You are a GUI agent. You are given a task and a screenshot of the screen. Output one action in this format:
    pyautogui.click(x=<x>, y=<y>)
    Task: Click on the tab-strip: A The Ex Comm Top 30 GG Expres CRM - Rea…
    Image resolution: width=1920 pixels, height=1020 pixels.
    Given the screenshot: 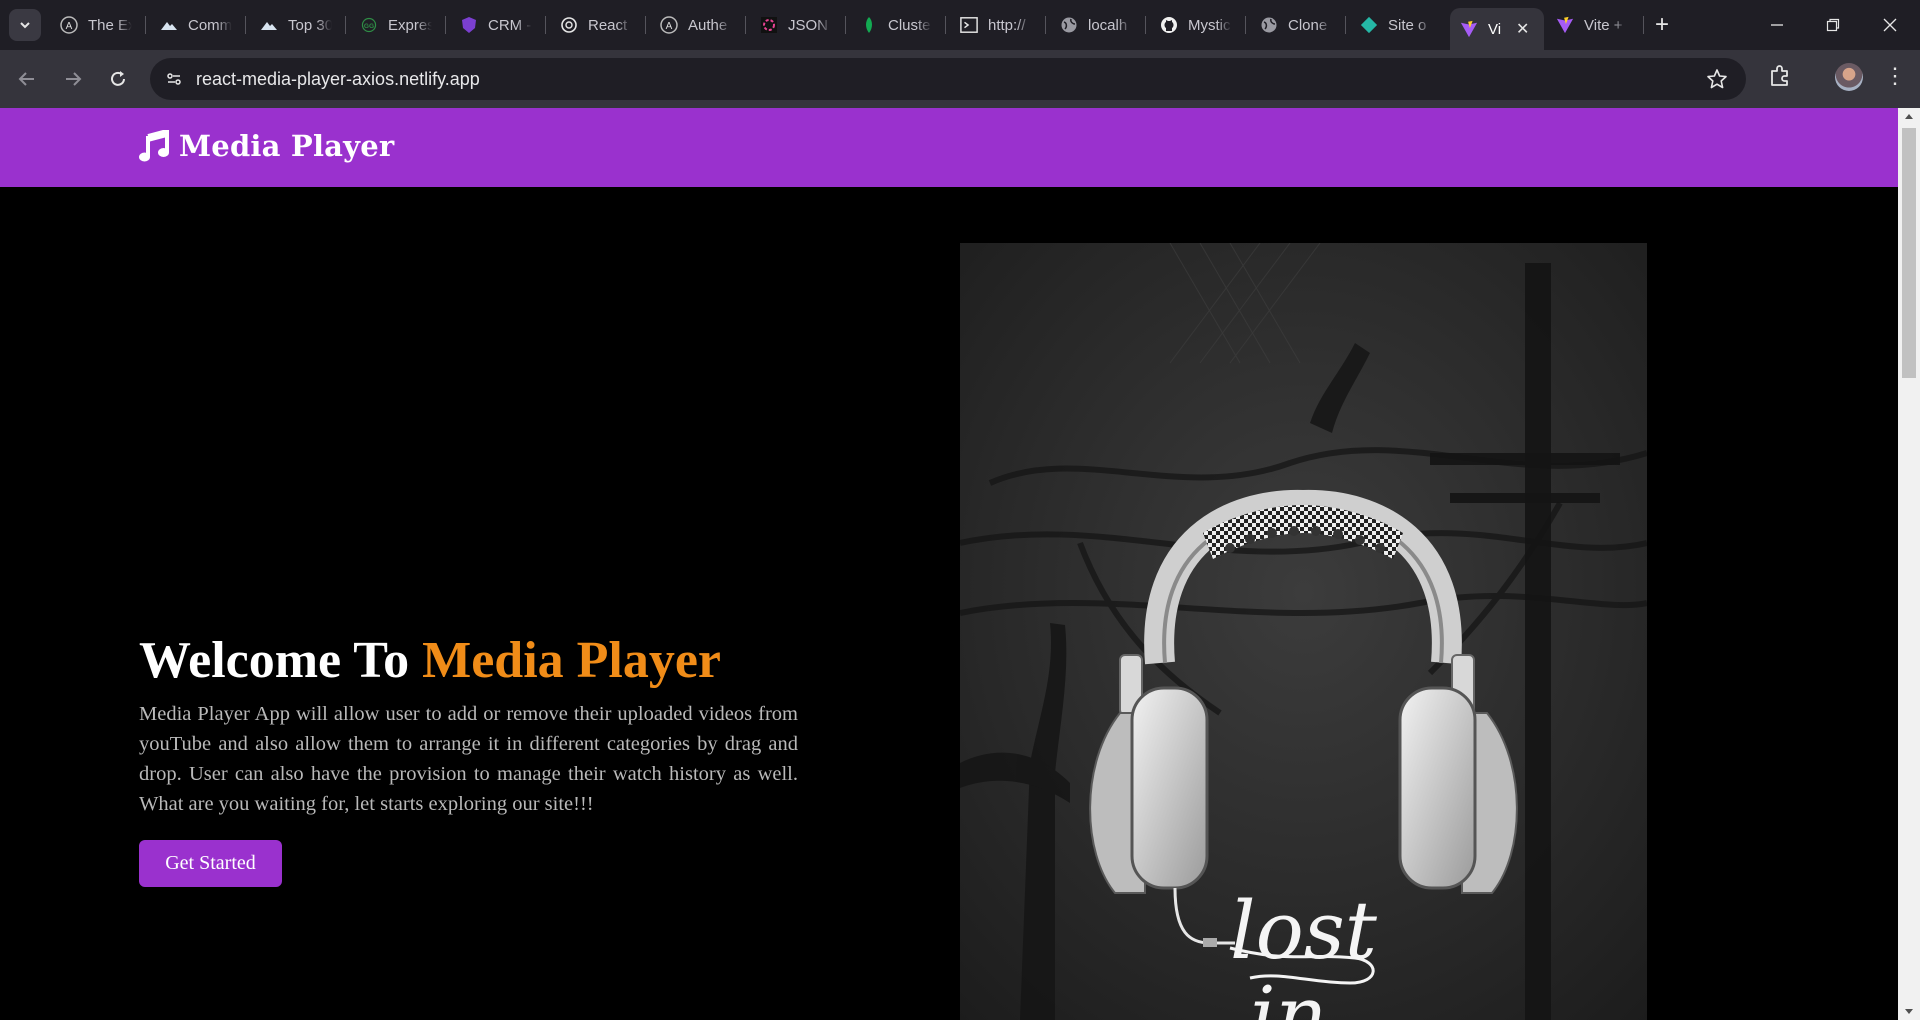 What is the action you would take?
    pyautogui.click(x=960, y=25)
    